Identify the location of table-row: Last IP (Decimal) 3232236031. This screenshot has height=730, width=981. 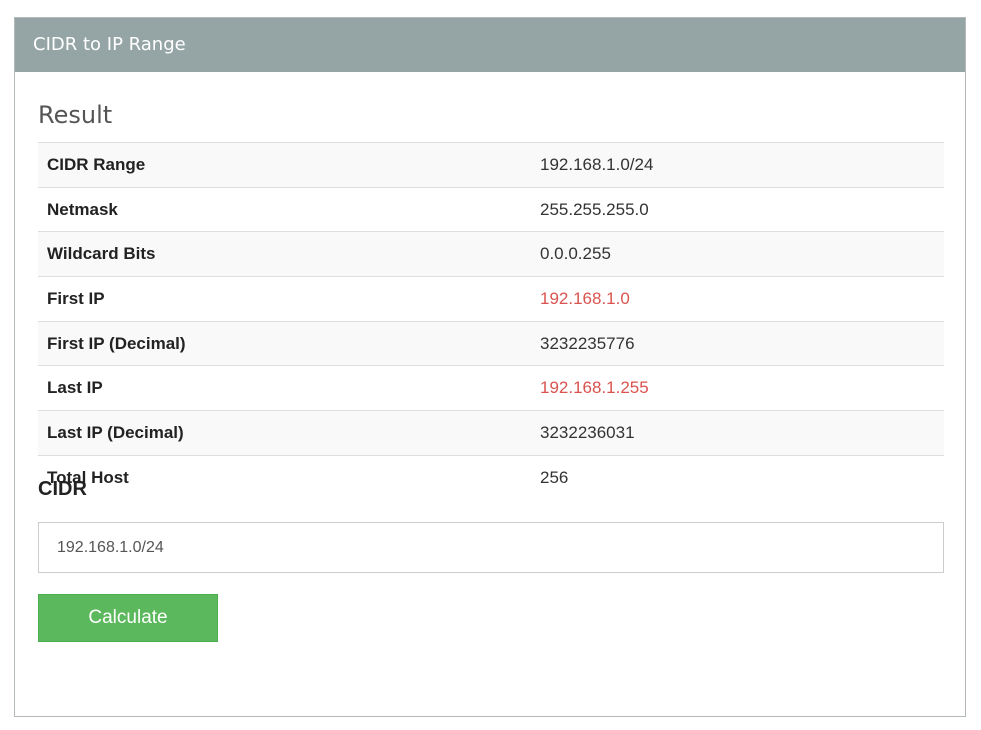
(491, 433).